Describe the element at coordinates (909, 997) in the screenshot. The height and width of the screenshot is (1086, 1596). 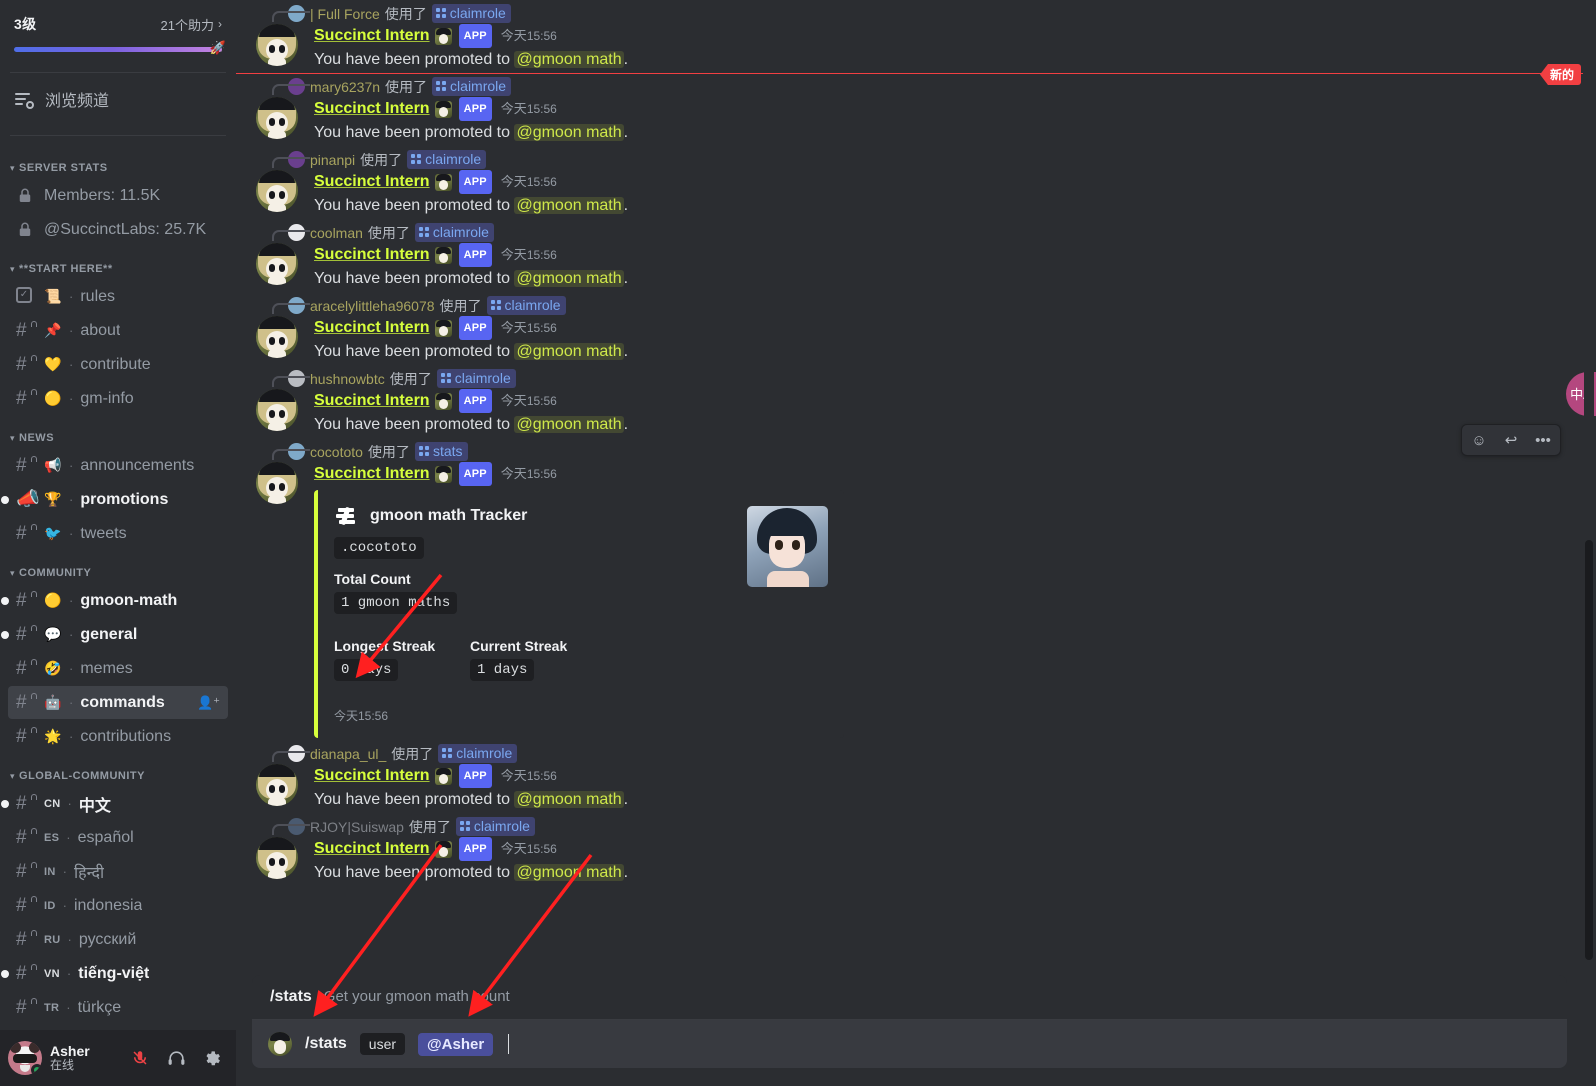
I see `command-suggestion: /stats Get your gmoon math count` at that location.